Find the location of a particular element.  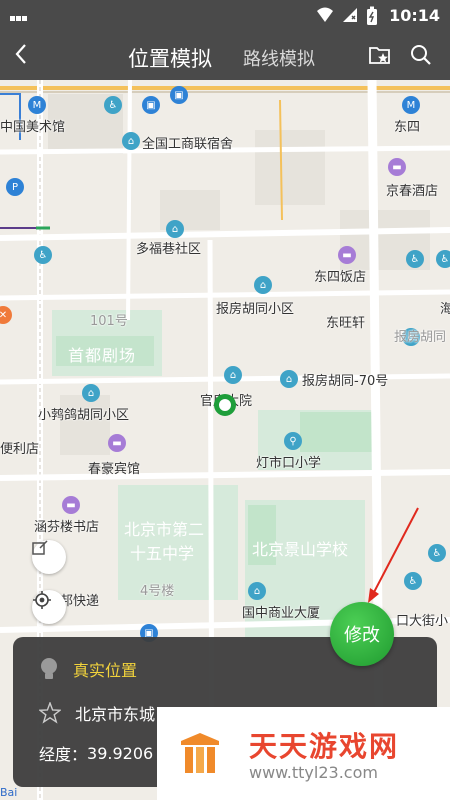

apps-grid-icon is located at coordinates (20, 33).